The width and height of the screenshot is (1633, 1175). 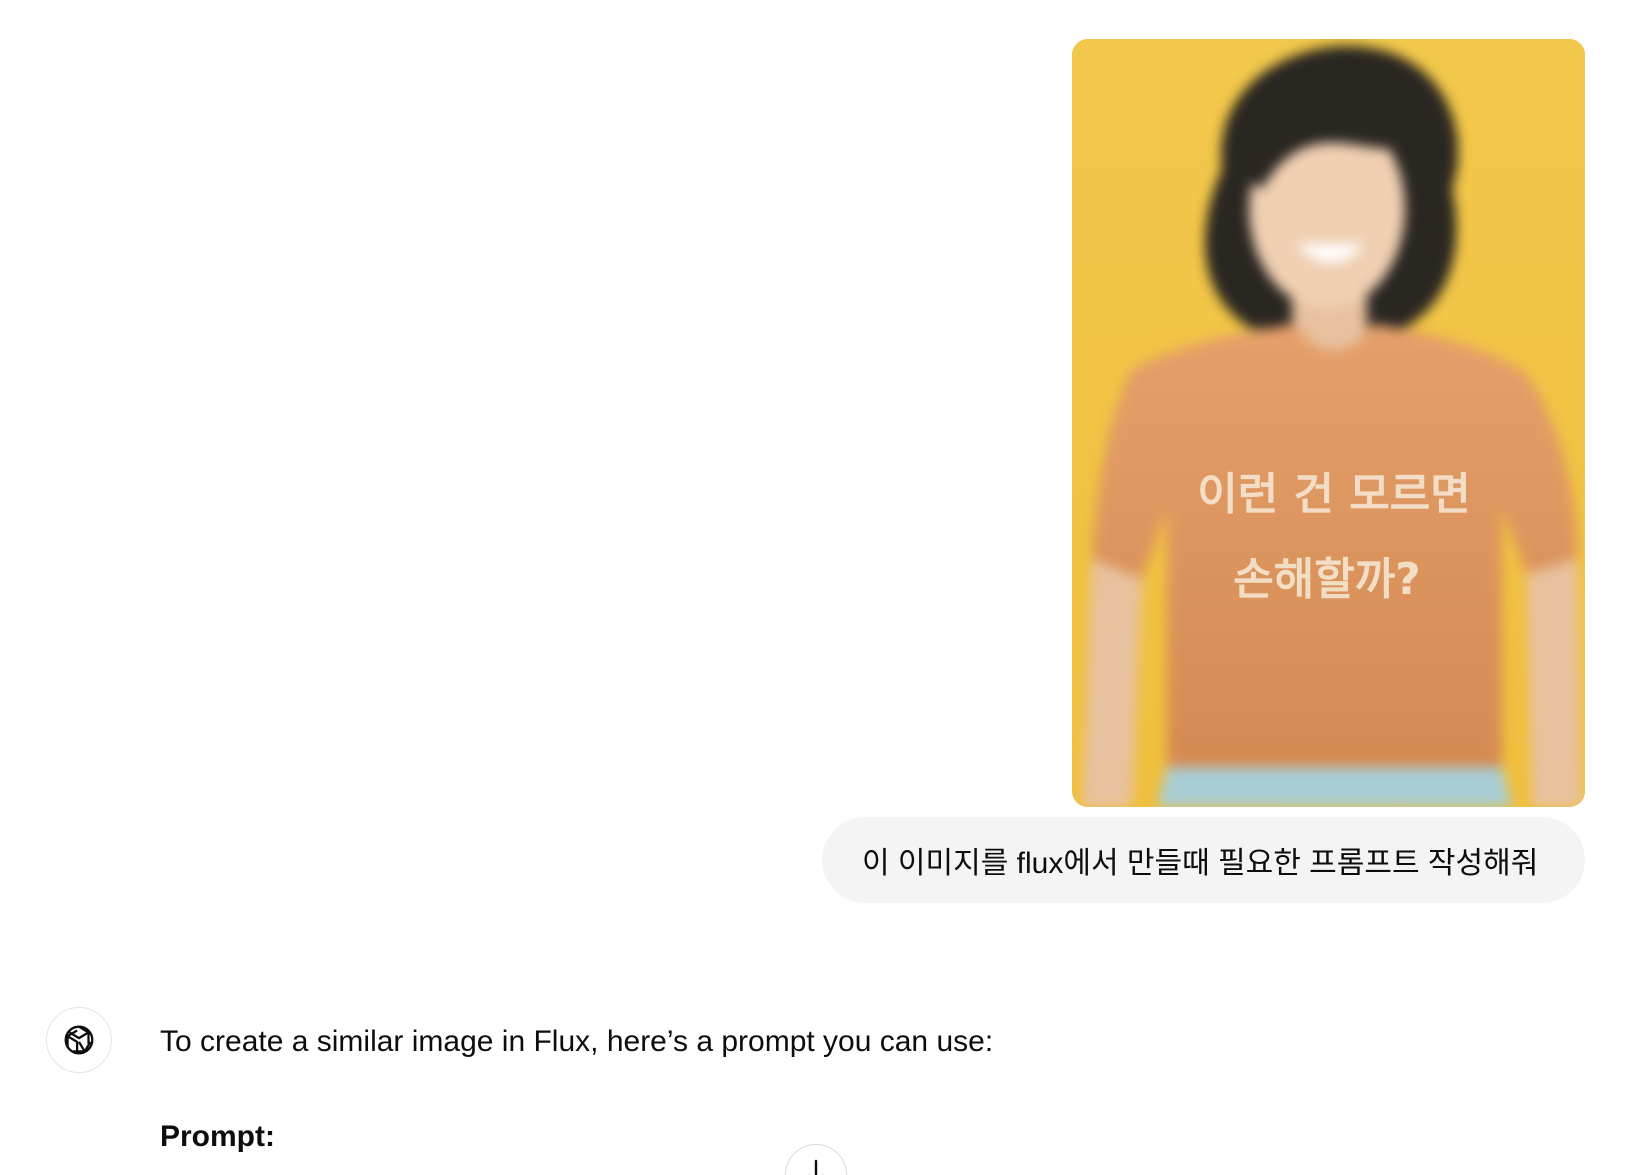 I want to click on scroll-to-bottom-button, so click(x=816, y=1159).